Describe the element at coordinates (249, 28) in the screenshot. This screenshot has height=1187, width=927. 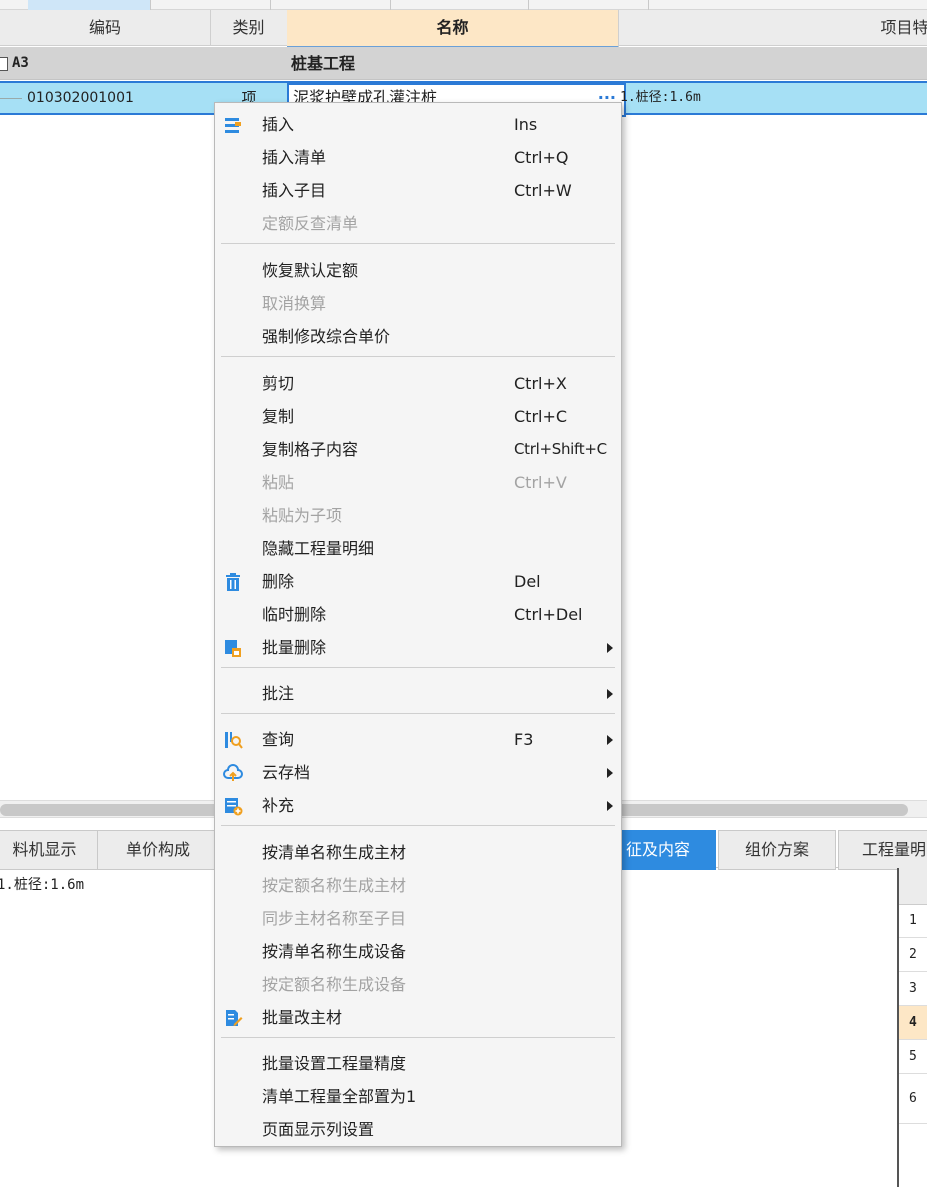
I see `header-type: 类别` at that location.